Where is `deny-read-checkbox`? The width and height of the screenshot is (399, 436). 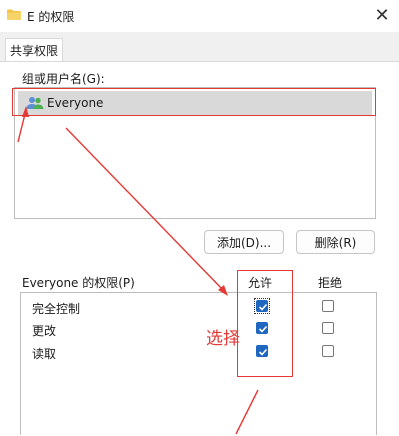
deny-read-checkbox is located at coordinates (328, 351).